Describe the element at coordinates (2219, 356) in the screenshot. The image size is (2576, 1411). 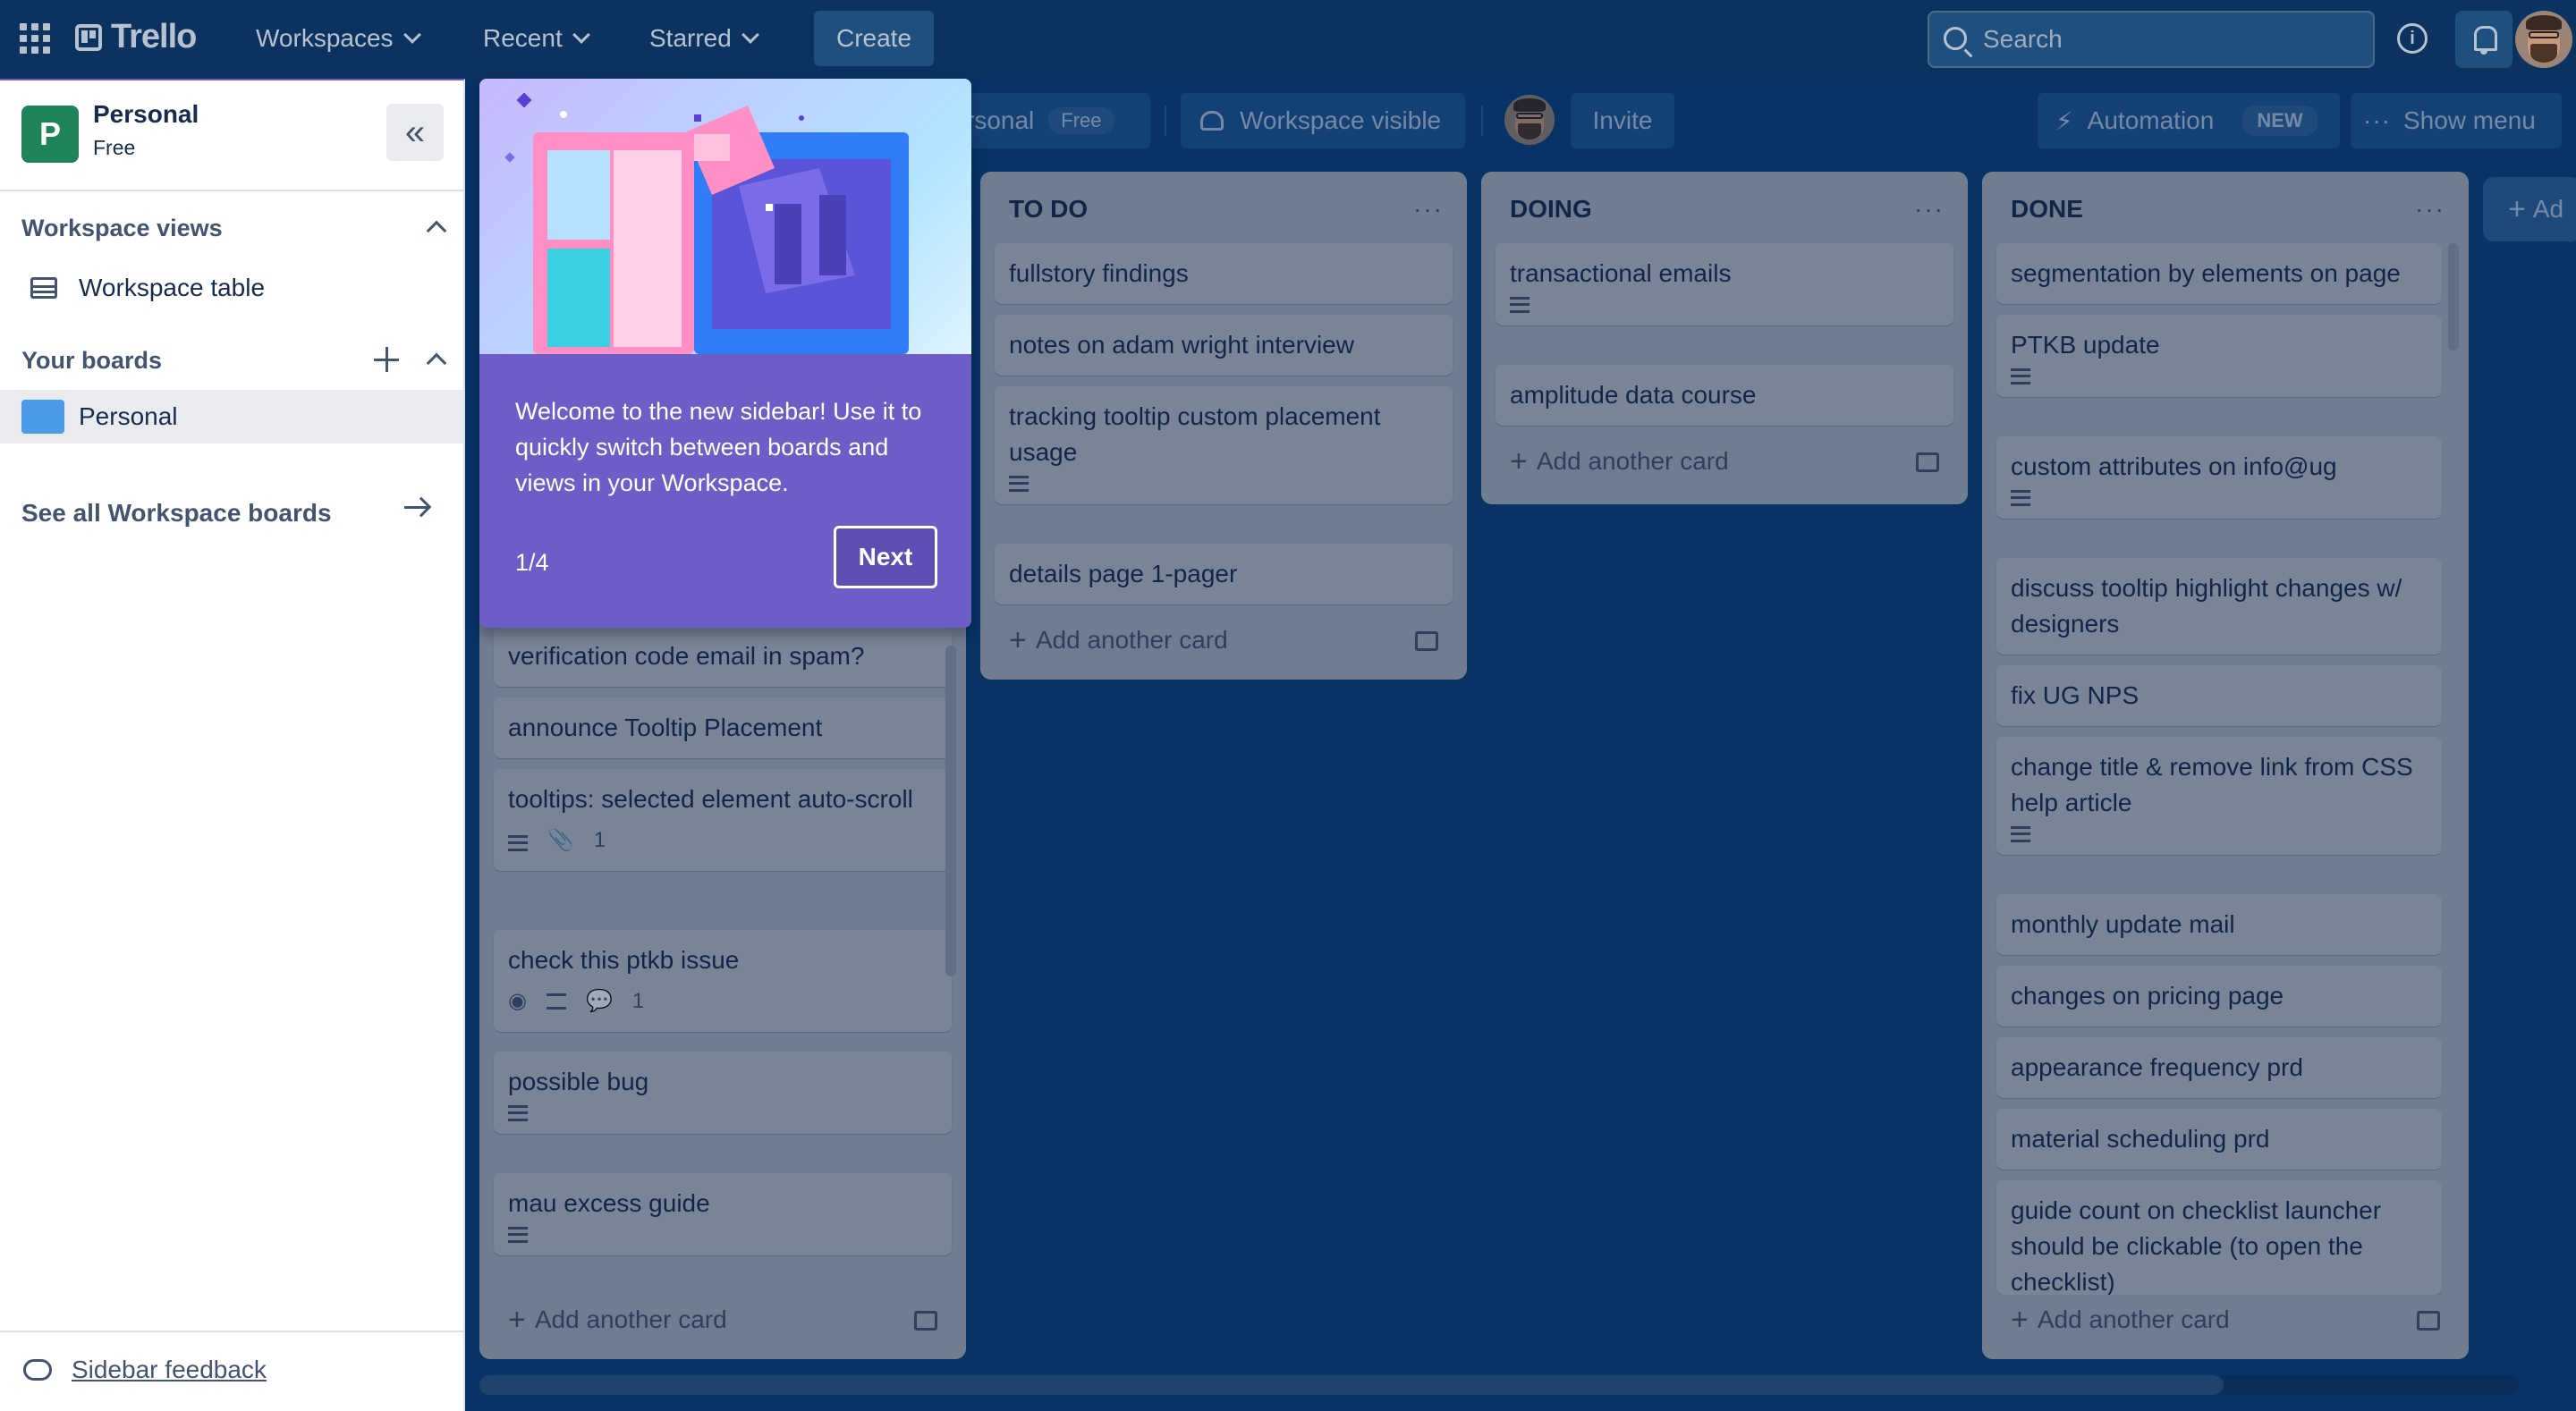
I see `card: PTKB update` at that location.